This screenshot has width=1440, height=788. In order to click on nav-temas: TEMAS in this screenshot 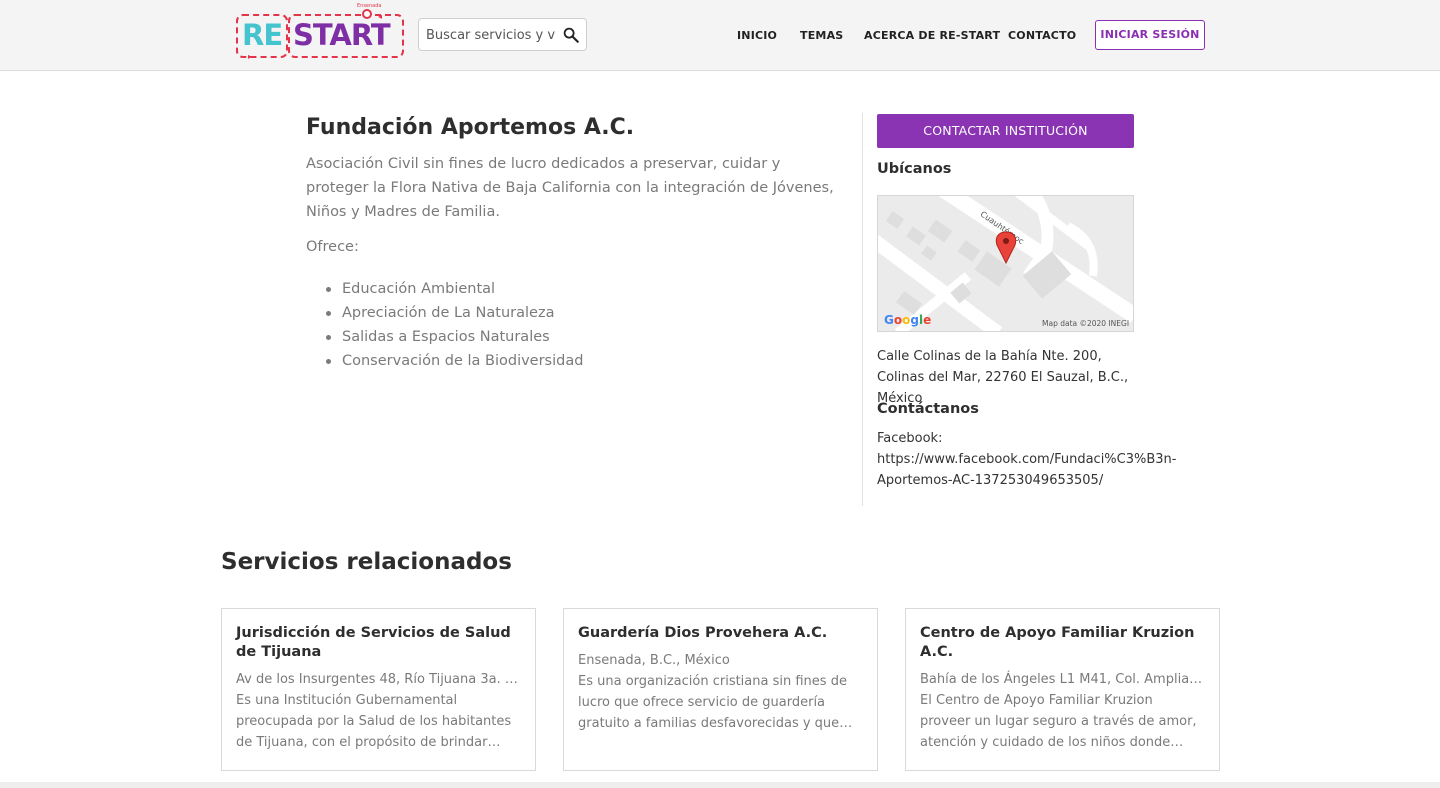, I will do `click(821, 35)`.